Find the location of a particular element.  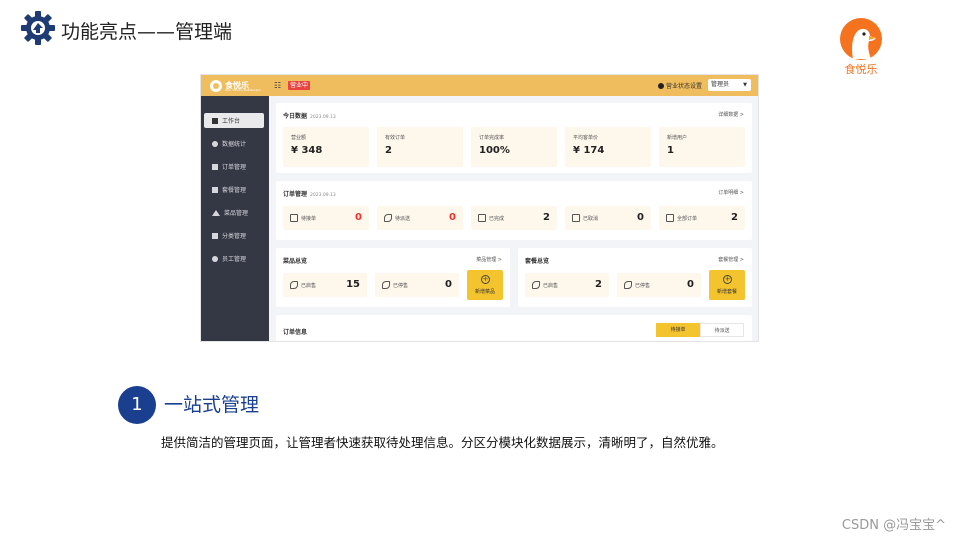

stat-value: 1 is located at coordinates (670, 150).